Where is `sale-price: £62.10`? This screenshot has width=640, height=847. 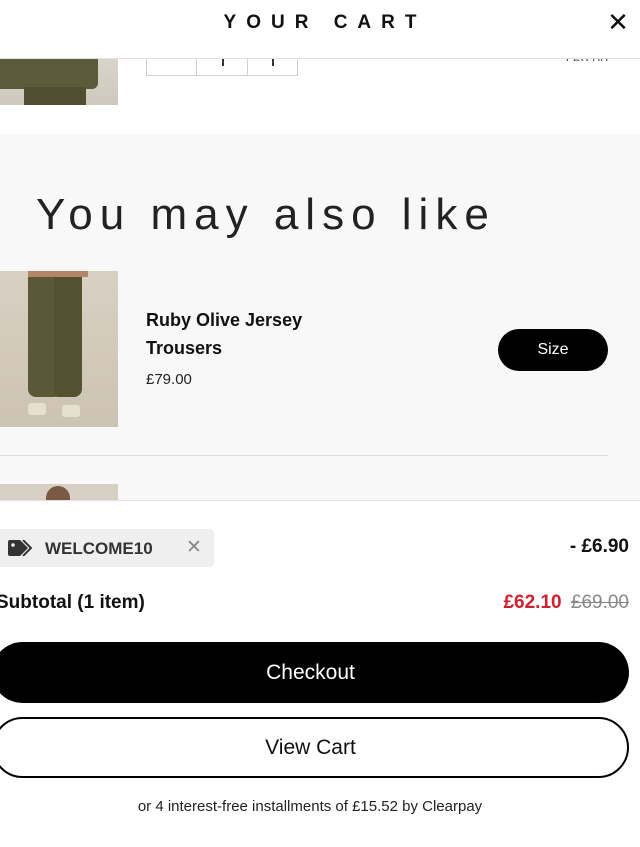
sale-price: £62.10 is located at coordinates (532, 602).